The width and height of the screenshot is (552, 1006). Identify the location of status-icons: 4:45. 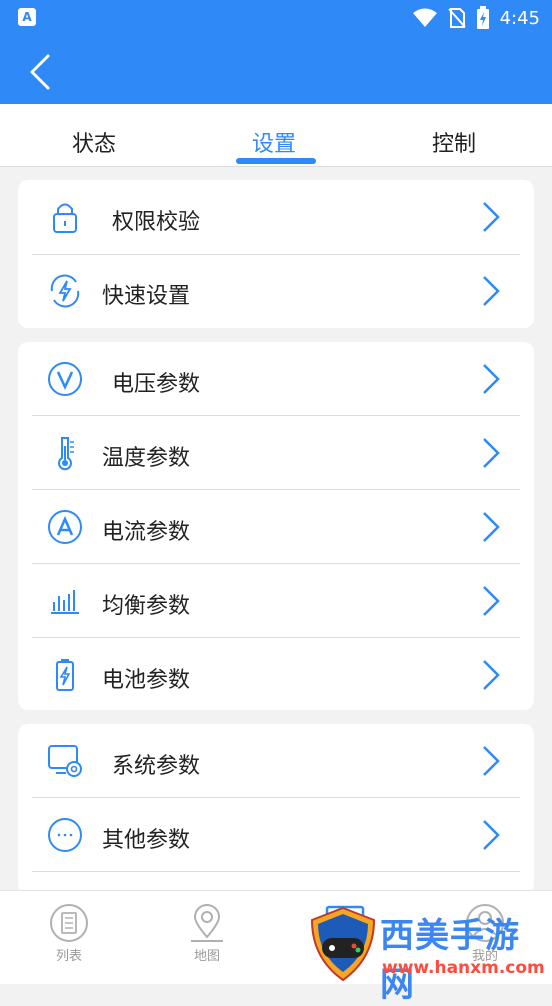
(476, 18).